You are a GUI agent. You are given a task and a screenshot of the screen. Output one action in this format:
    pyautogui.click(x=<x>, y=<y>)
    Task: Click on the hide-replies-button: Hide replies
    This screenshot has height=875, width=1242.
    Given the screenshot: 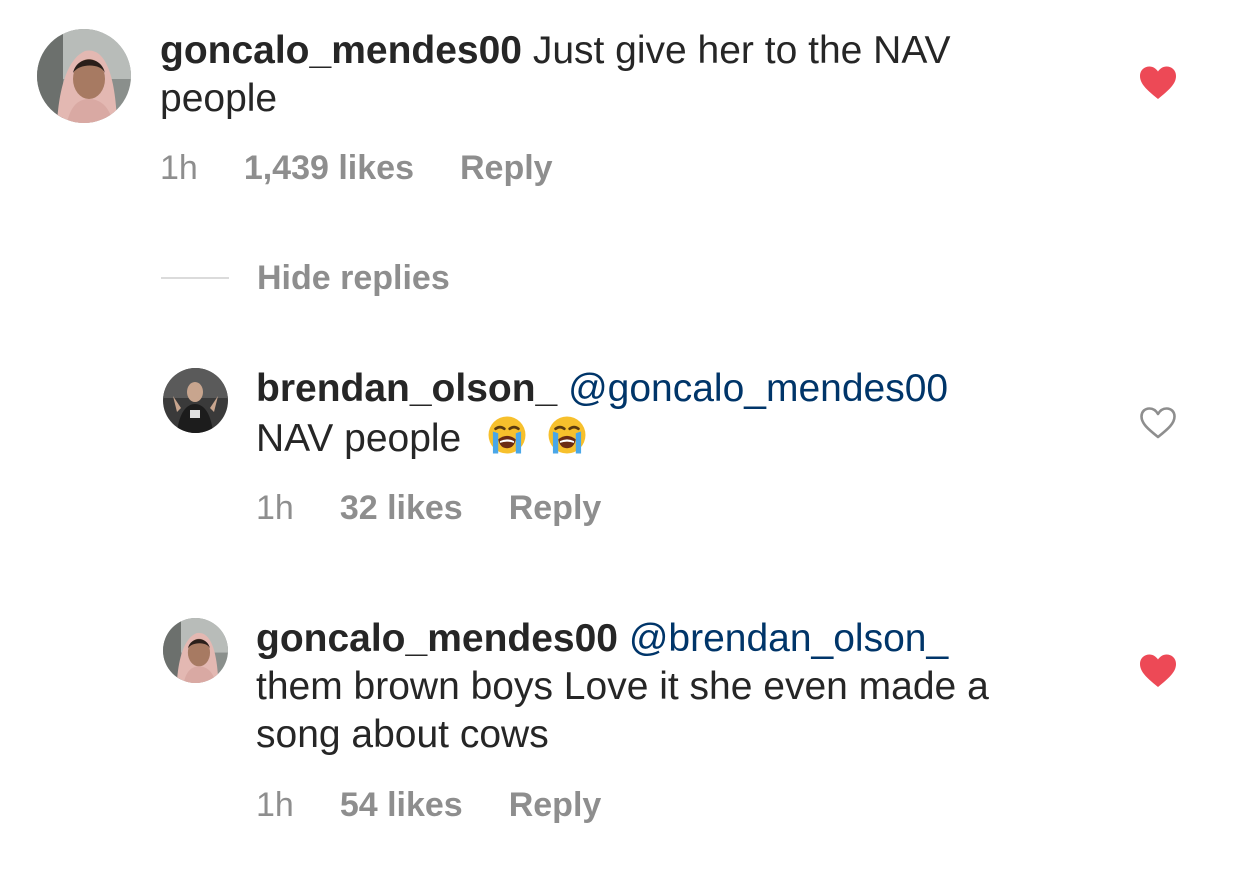 What is the action you would take?
    pyautogui.click(x=305, y=278)
    